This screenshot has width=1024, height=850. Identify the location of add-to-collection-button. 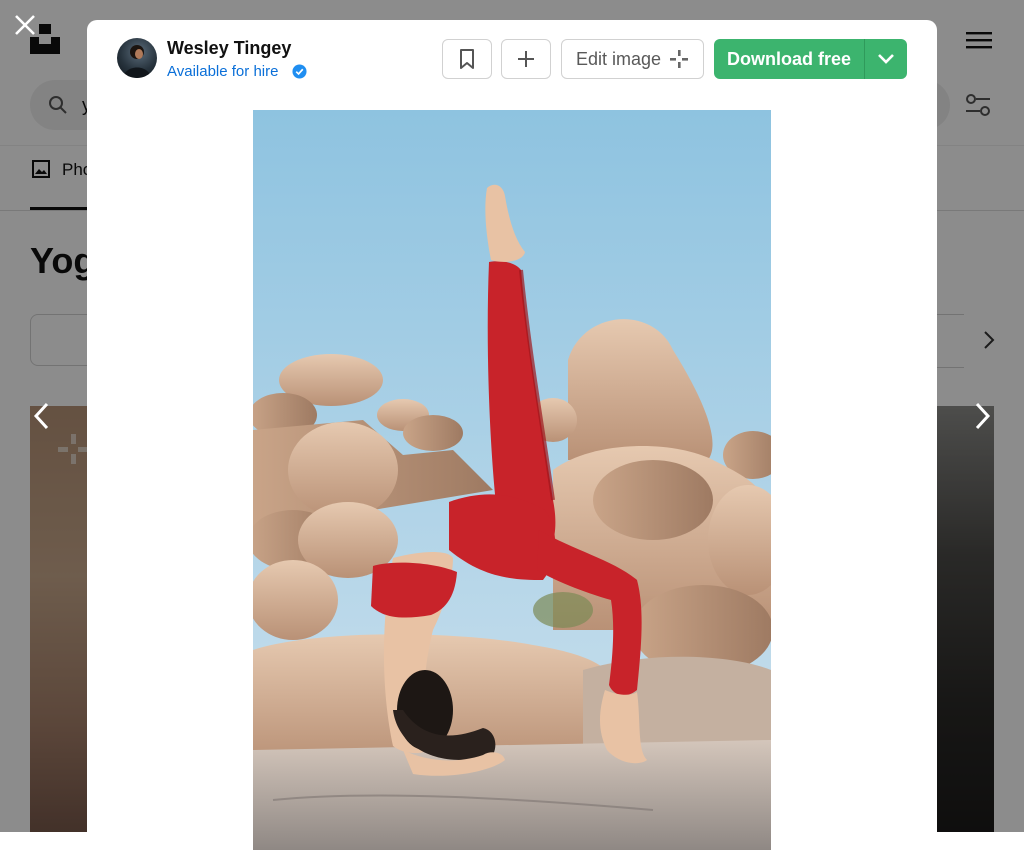
(526, 59).